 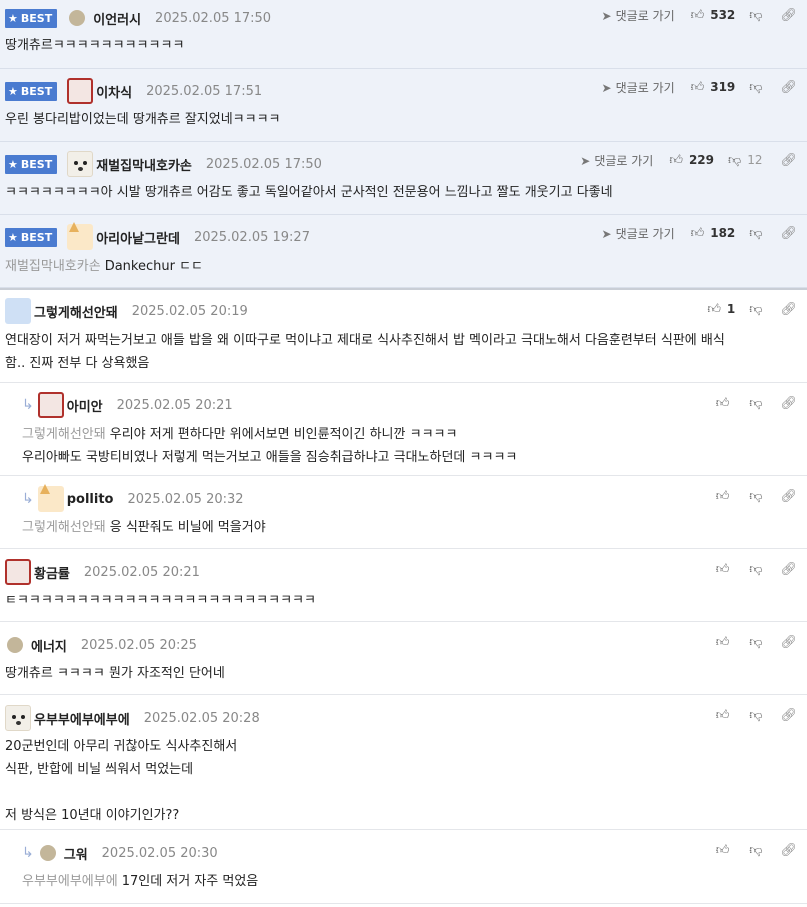 What do you see at coordinates (204, 91) in the screenshot?
I see `timestamp: 2025.02.05 17:51` at bounding box center [204, 91].